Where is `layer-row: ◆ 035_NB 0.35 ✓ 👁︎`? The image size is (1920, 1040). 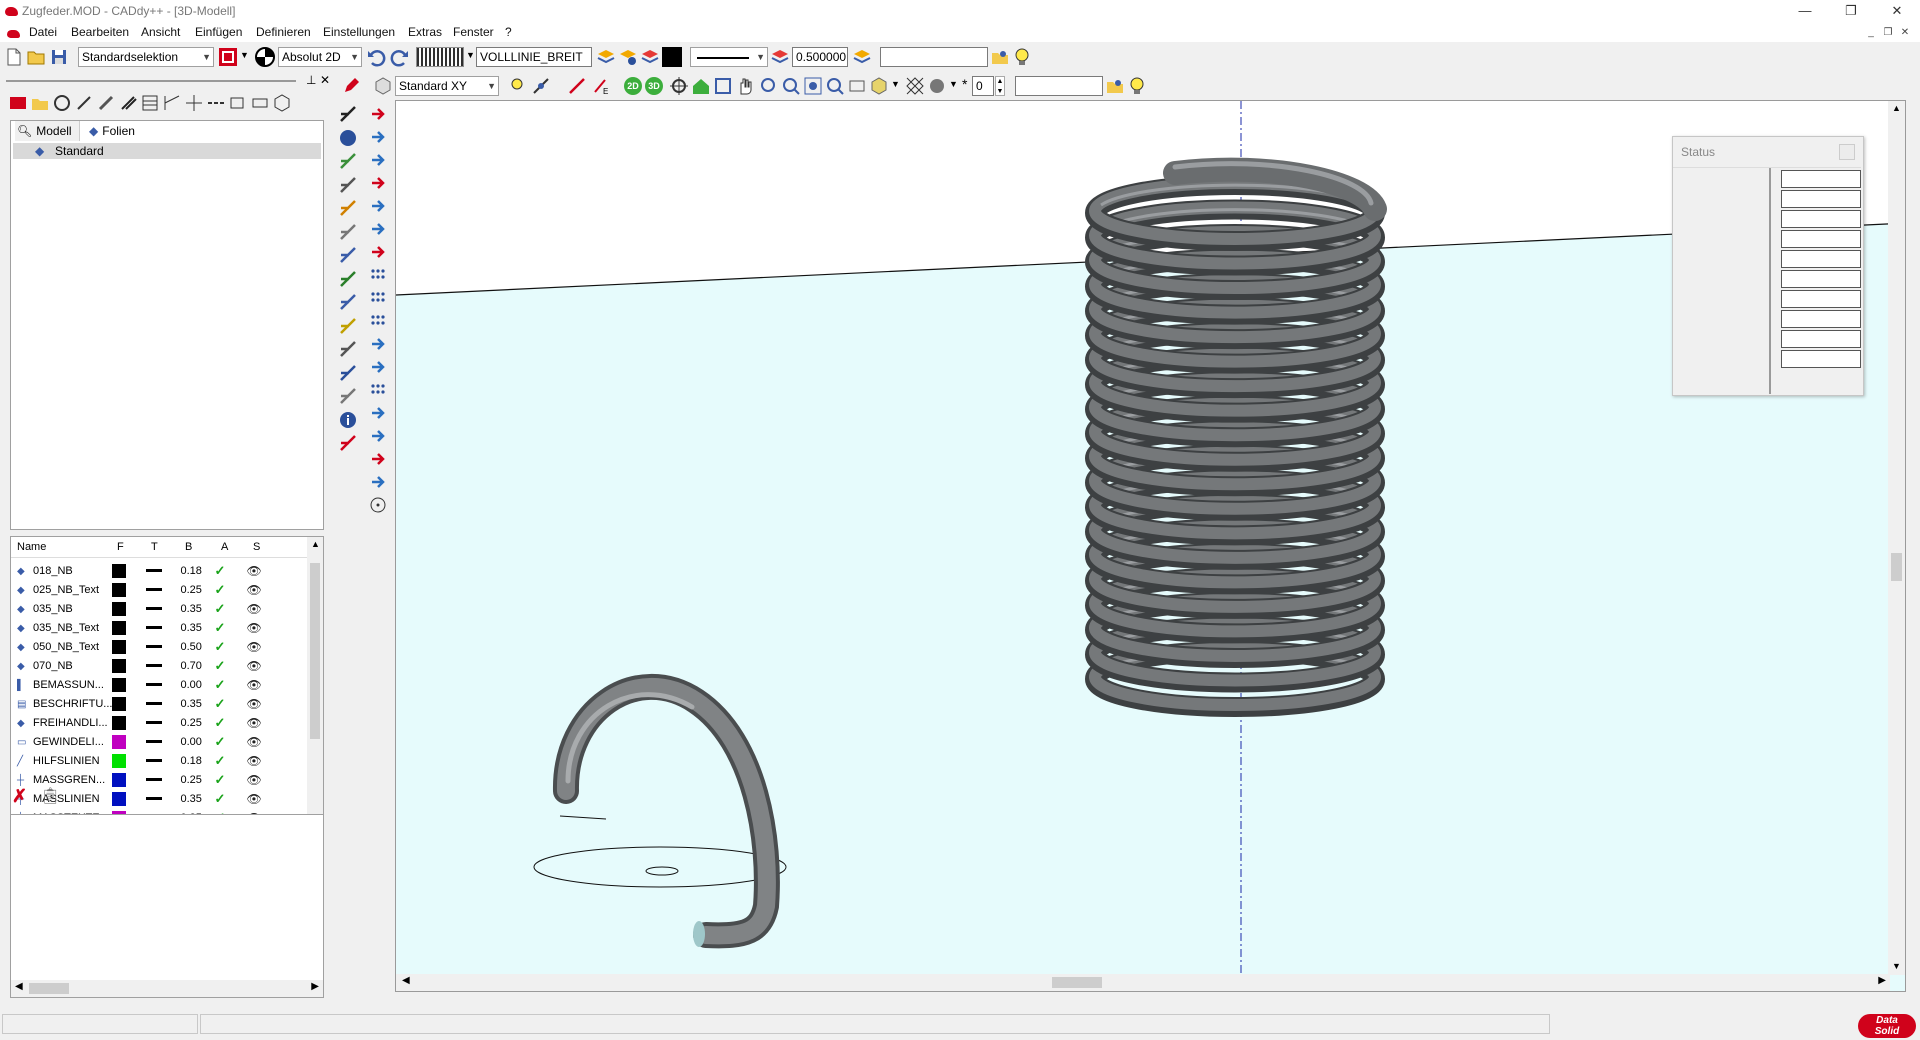
layer-row: ◆ 035_NB 0.35 ✓ 👁︎ is located at coordinates (146, 608).